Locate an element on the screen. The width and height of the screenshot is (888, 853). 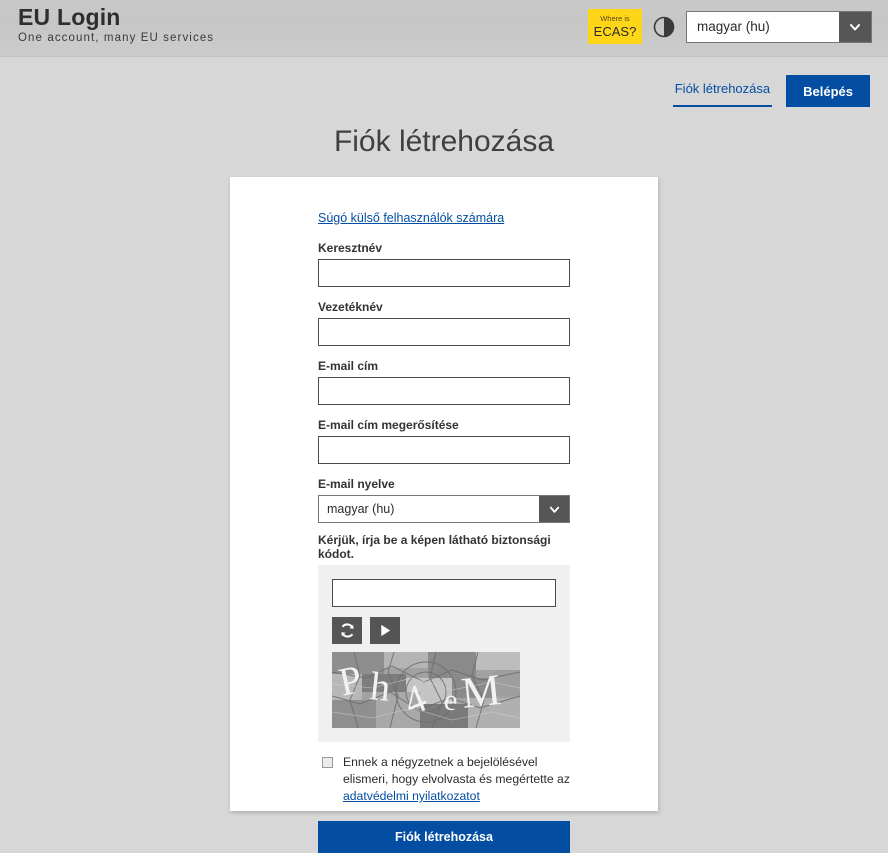
play-icon is located at coordinates (385, 630).